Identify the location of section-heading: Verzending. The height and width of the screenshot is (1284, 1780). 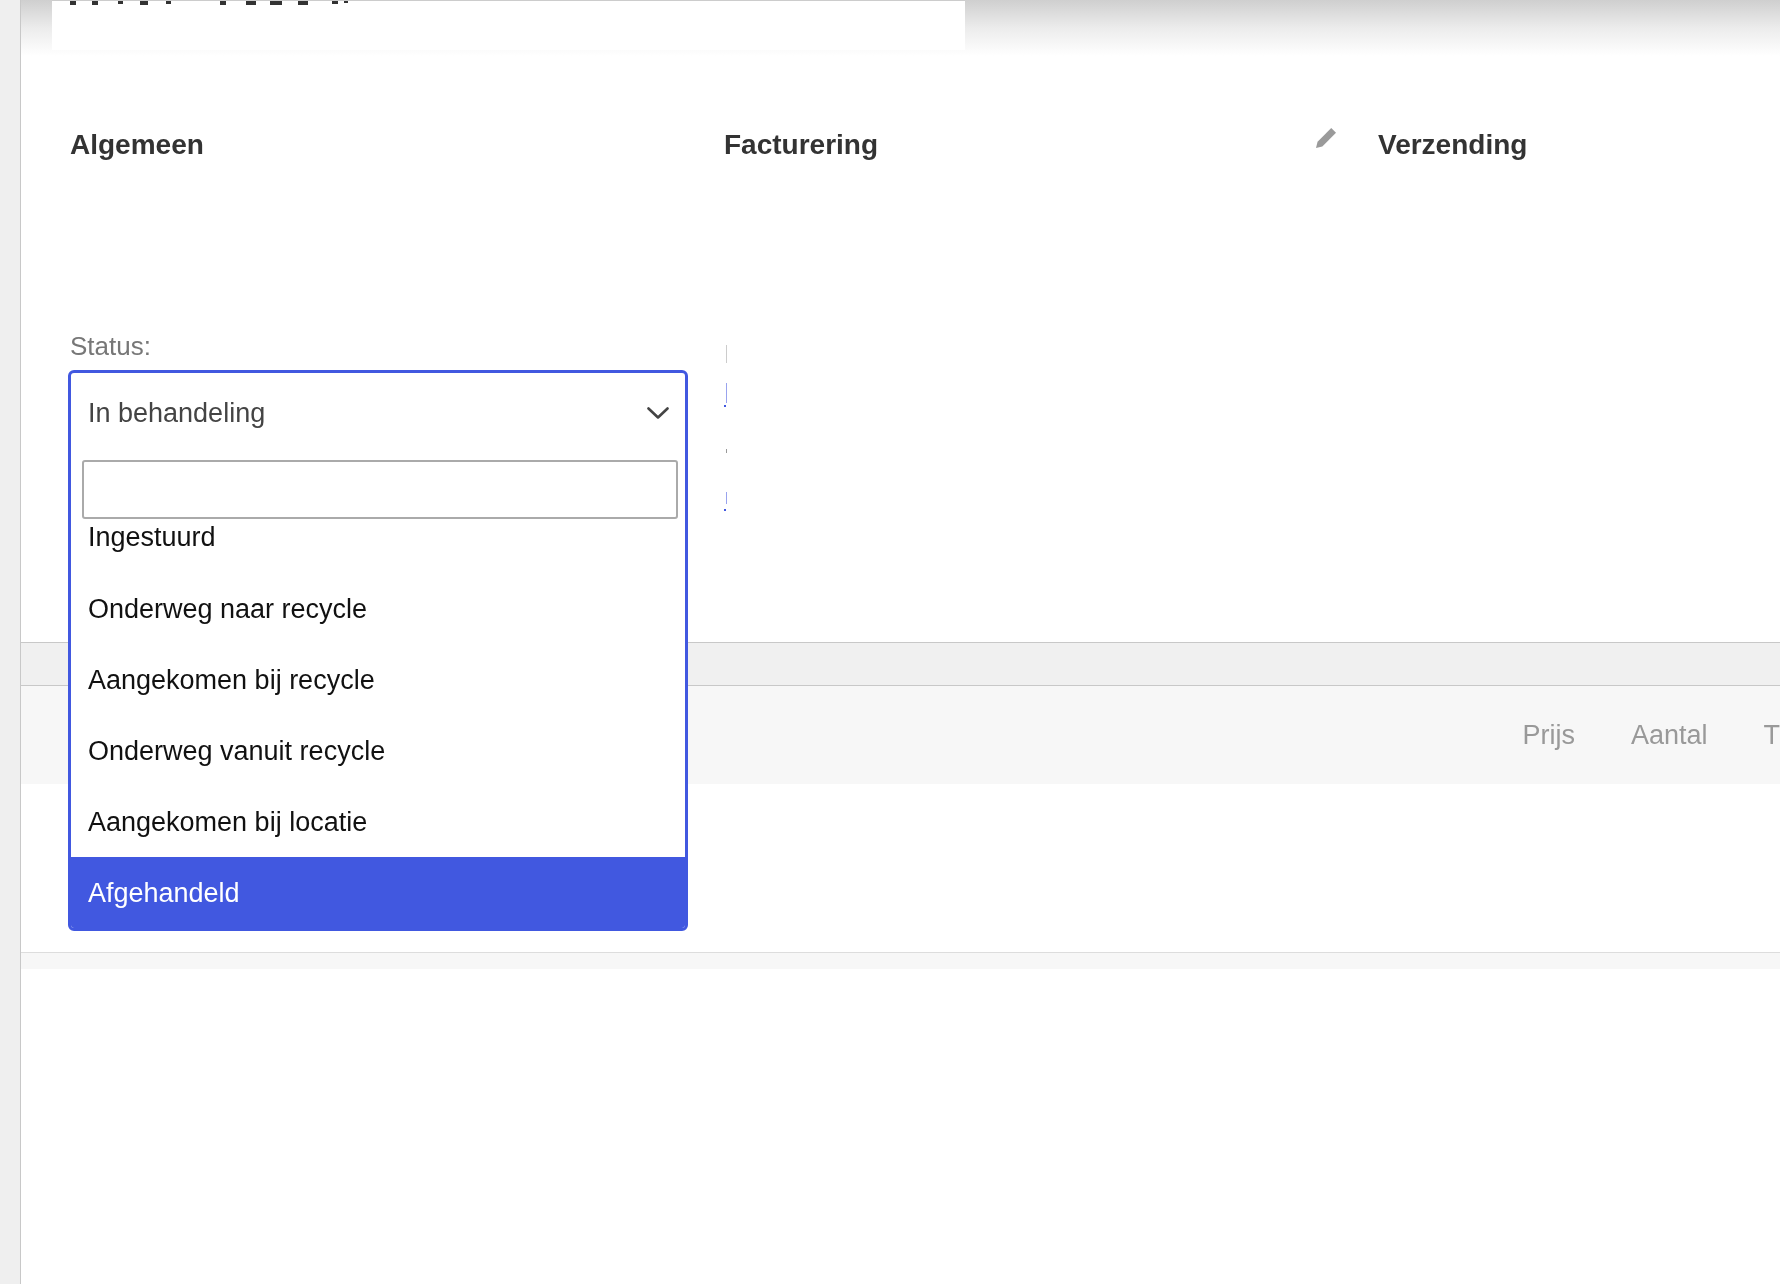
(1453, 145).